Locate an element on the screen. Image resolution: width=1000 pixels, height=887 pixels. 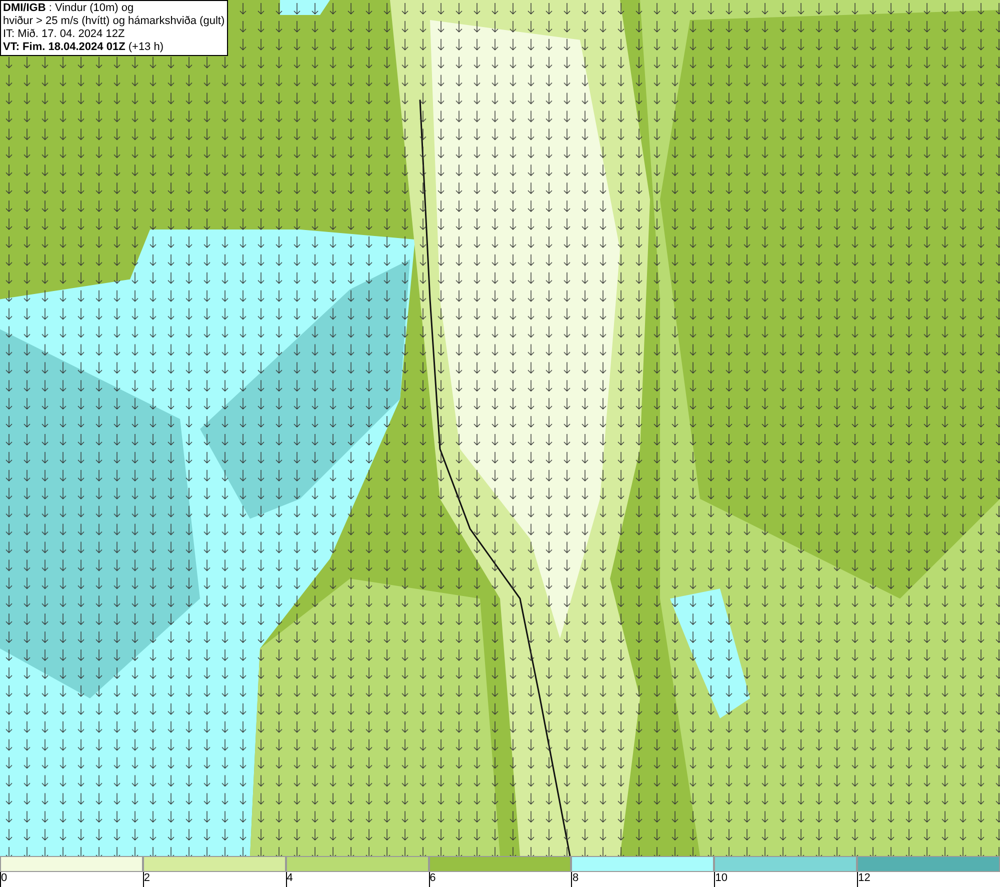
legend-label: 12 is located at coordinates (864, 878).